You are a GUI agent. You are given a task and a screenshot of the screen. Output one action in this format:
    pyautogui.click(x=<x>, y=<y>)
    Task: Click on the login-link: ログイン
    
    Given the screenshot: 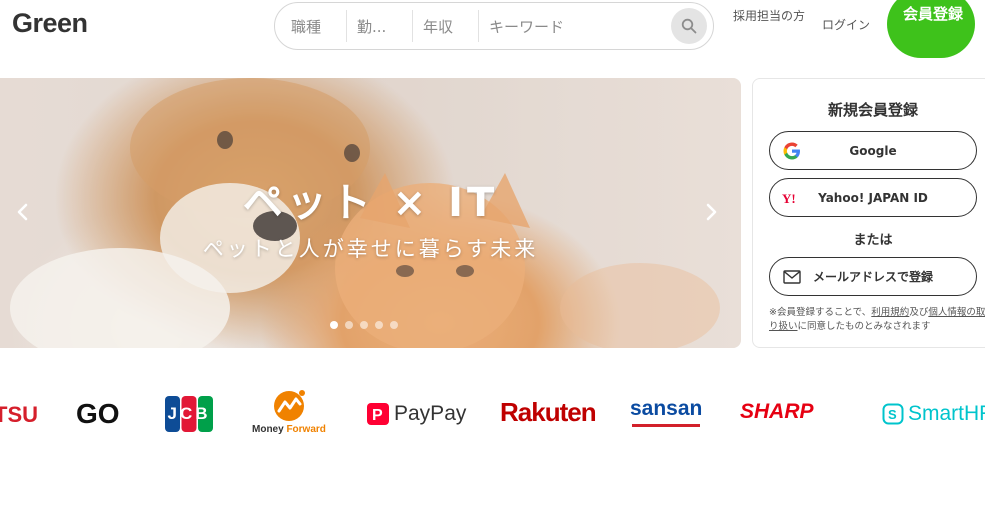 What is the action you would take?
    pyautogui.click(x=846, y=24)
    